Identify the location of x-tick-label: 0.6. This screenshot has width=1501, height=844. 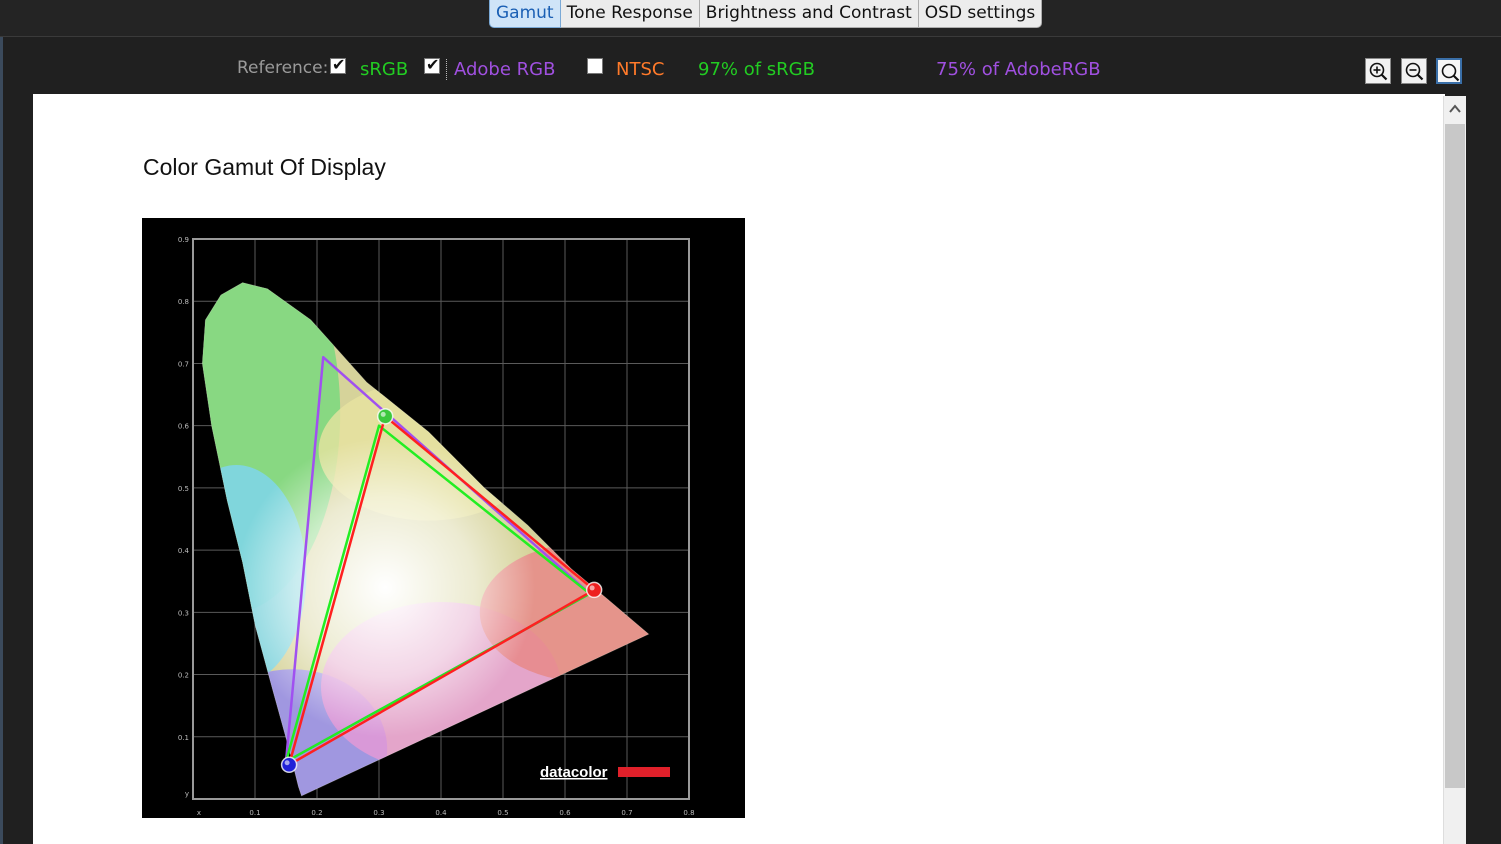
(565, 813).